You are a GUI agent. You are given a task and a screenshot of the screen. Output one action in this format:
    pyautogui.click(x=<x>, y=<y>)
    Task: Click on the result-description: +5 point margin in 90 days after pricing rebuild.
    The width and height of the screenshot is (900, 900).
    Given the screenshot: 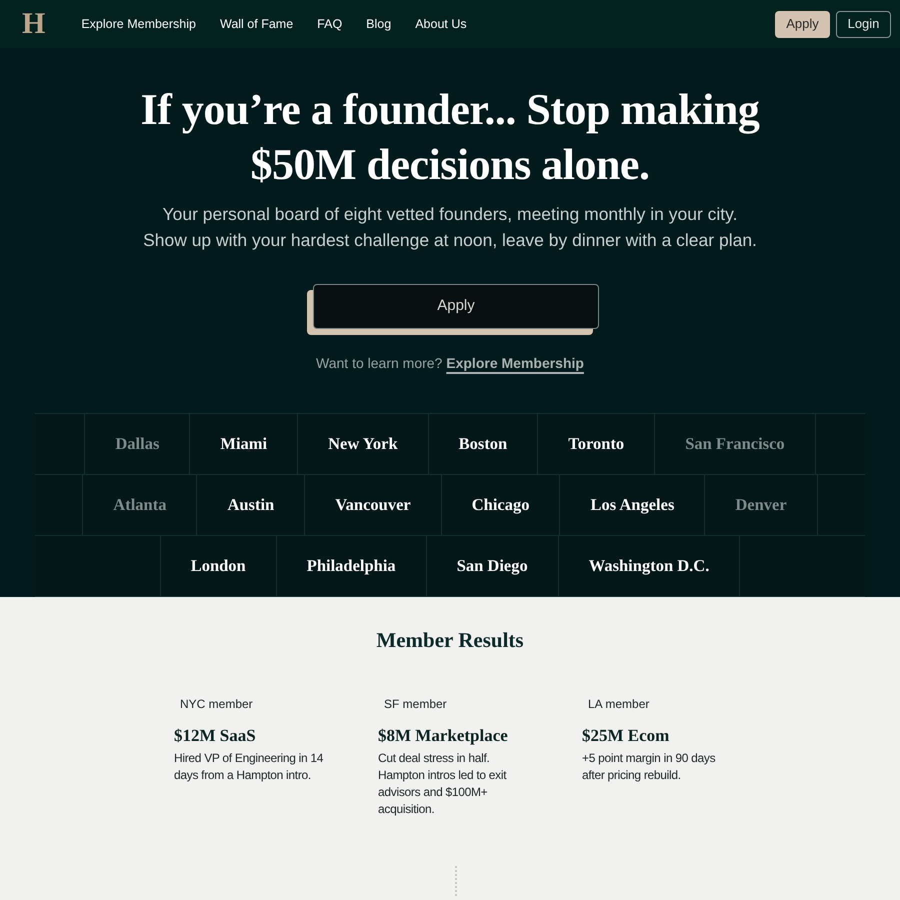 What is the action you would take?
    pyautogui.click(x=649, y=767)
    